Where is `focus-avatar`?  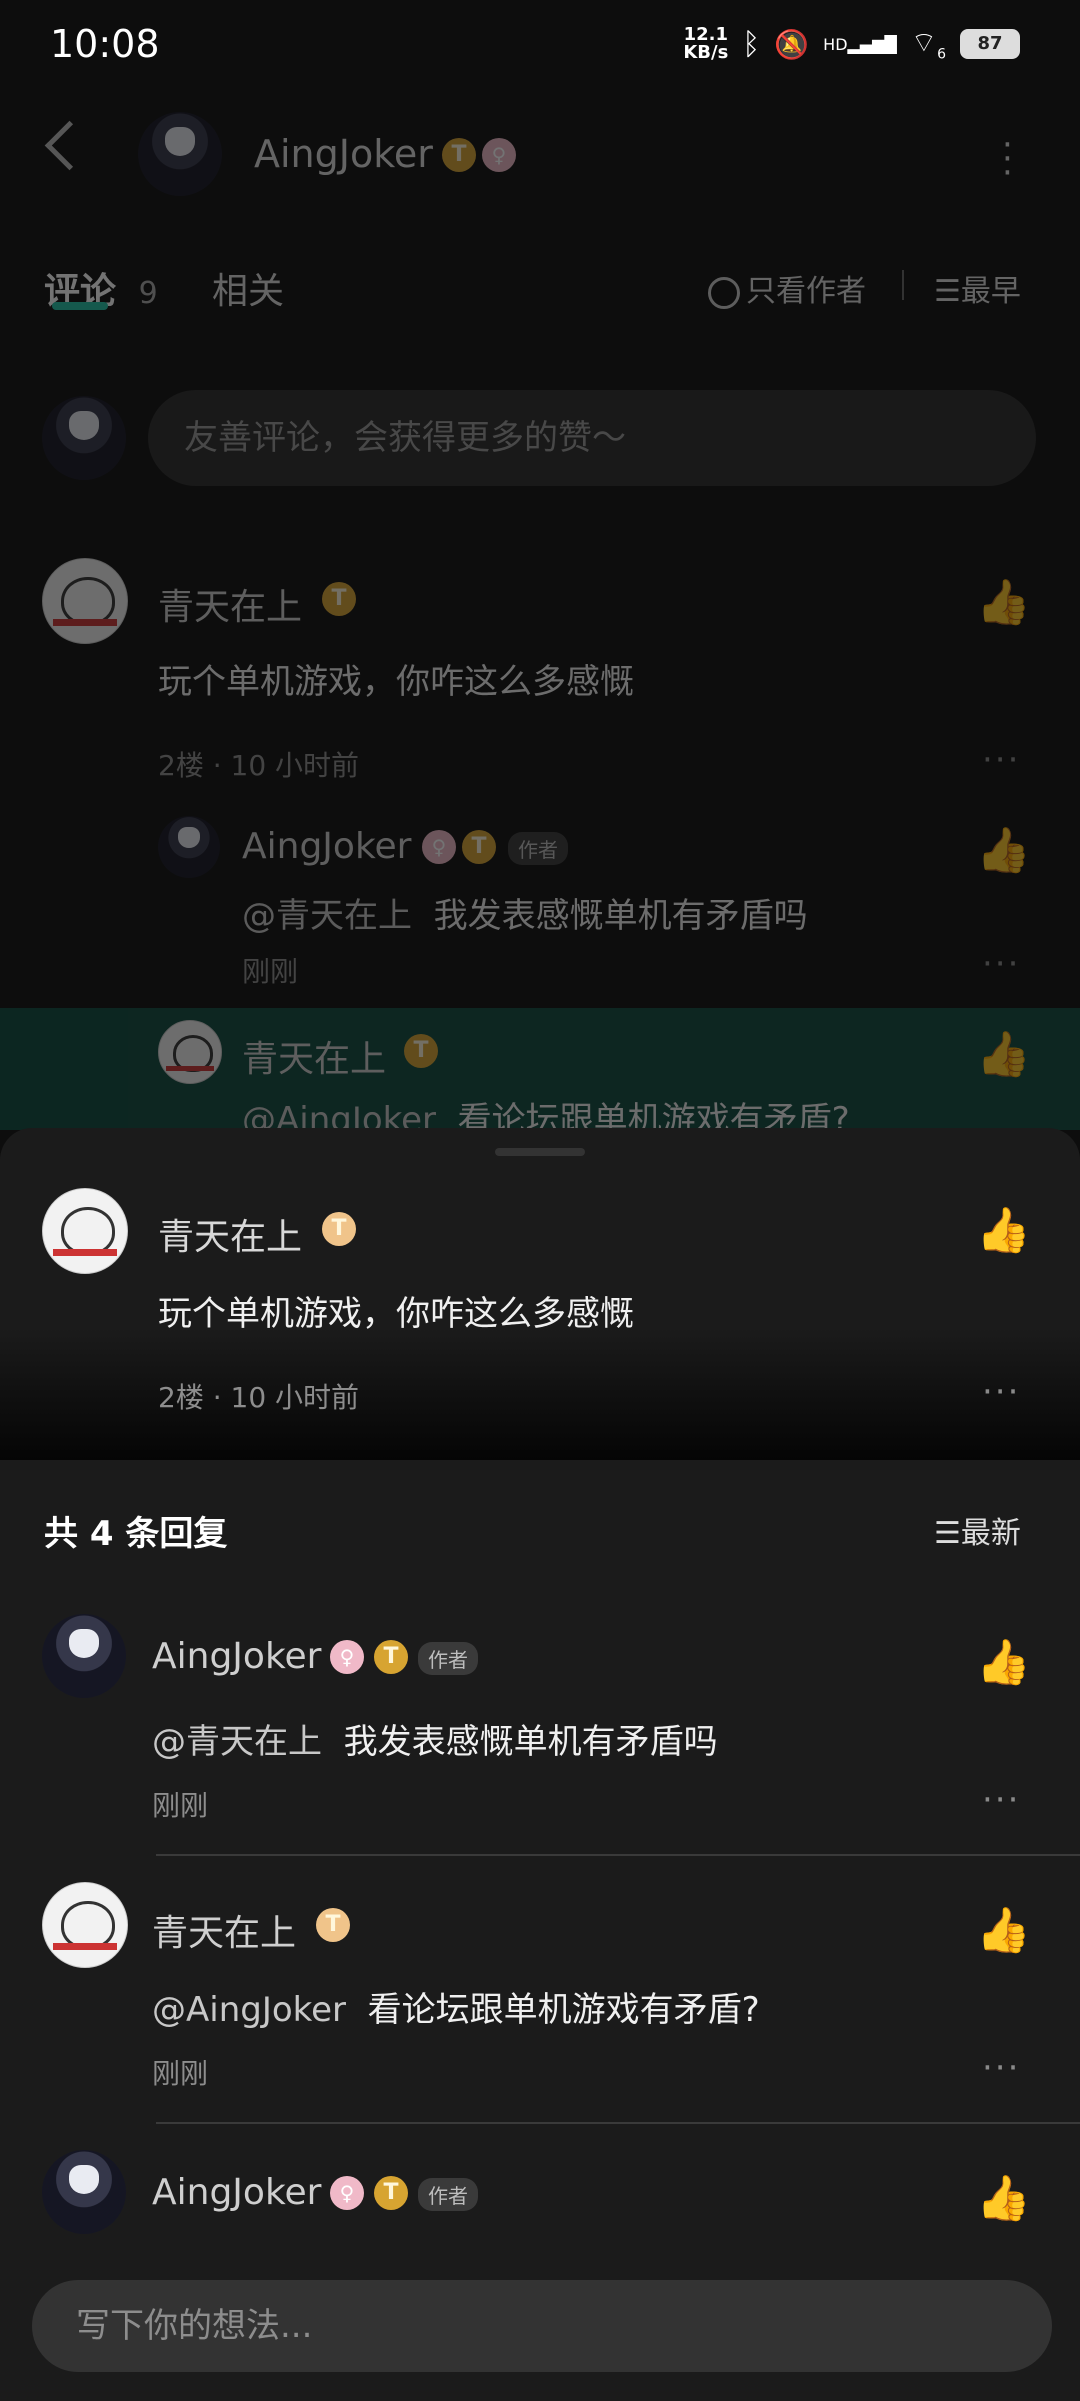 focus-avatar is located at coordinates (85, 1231).